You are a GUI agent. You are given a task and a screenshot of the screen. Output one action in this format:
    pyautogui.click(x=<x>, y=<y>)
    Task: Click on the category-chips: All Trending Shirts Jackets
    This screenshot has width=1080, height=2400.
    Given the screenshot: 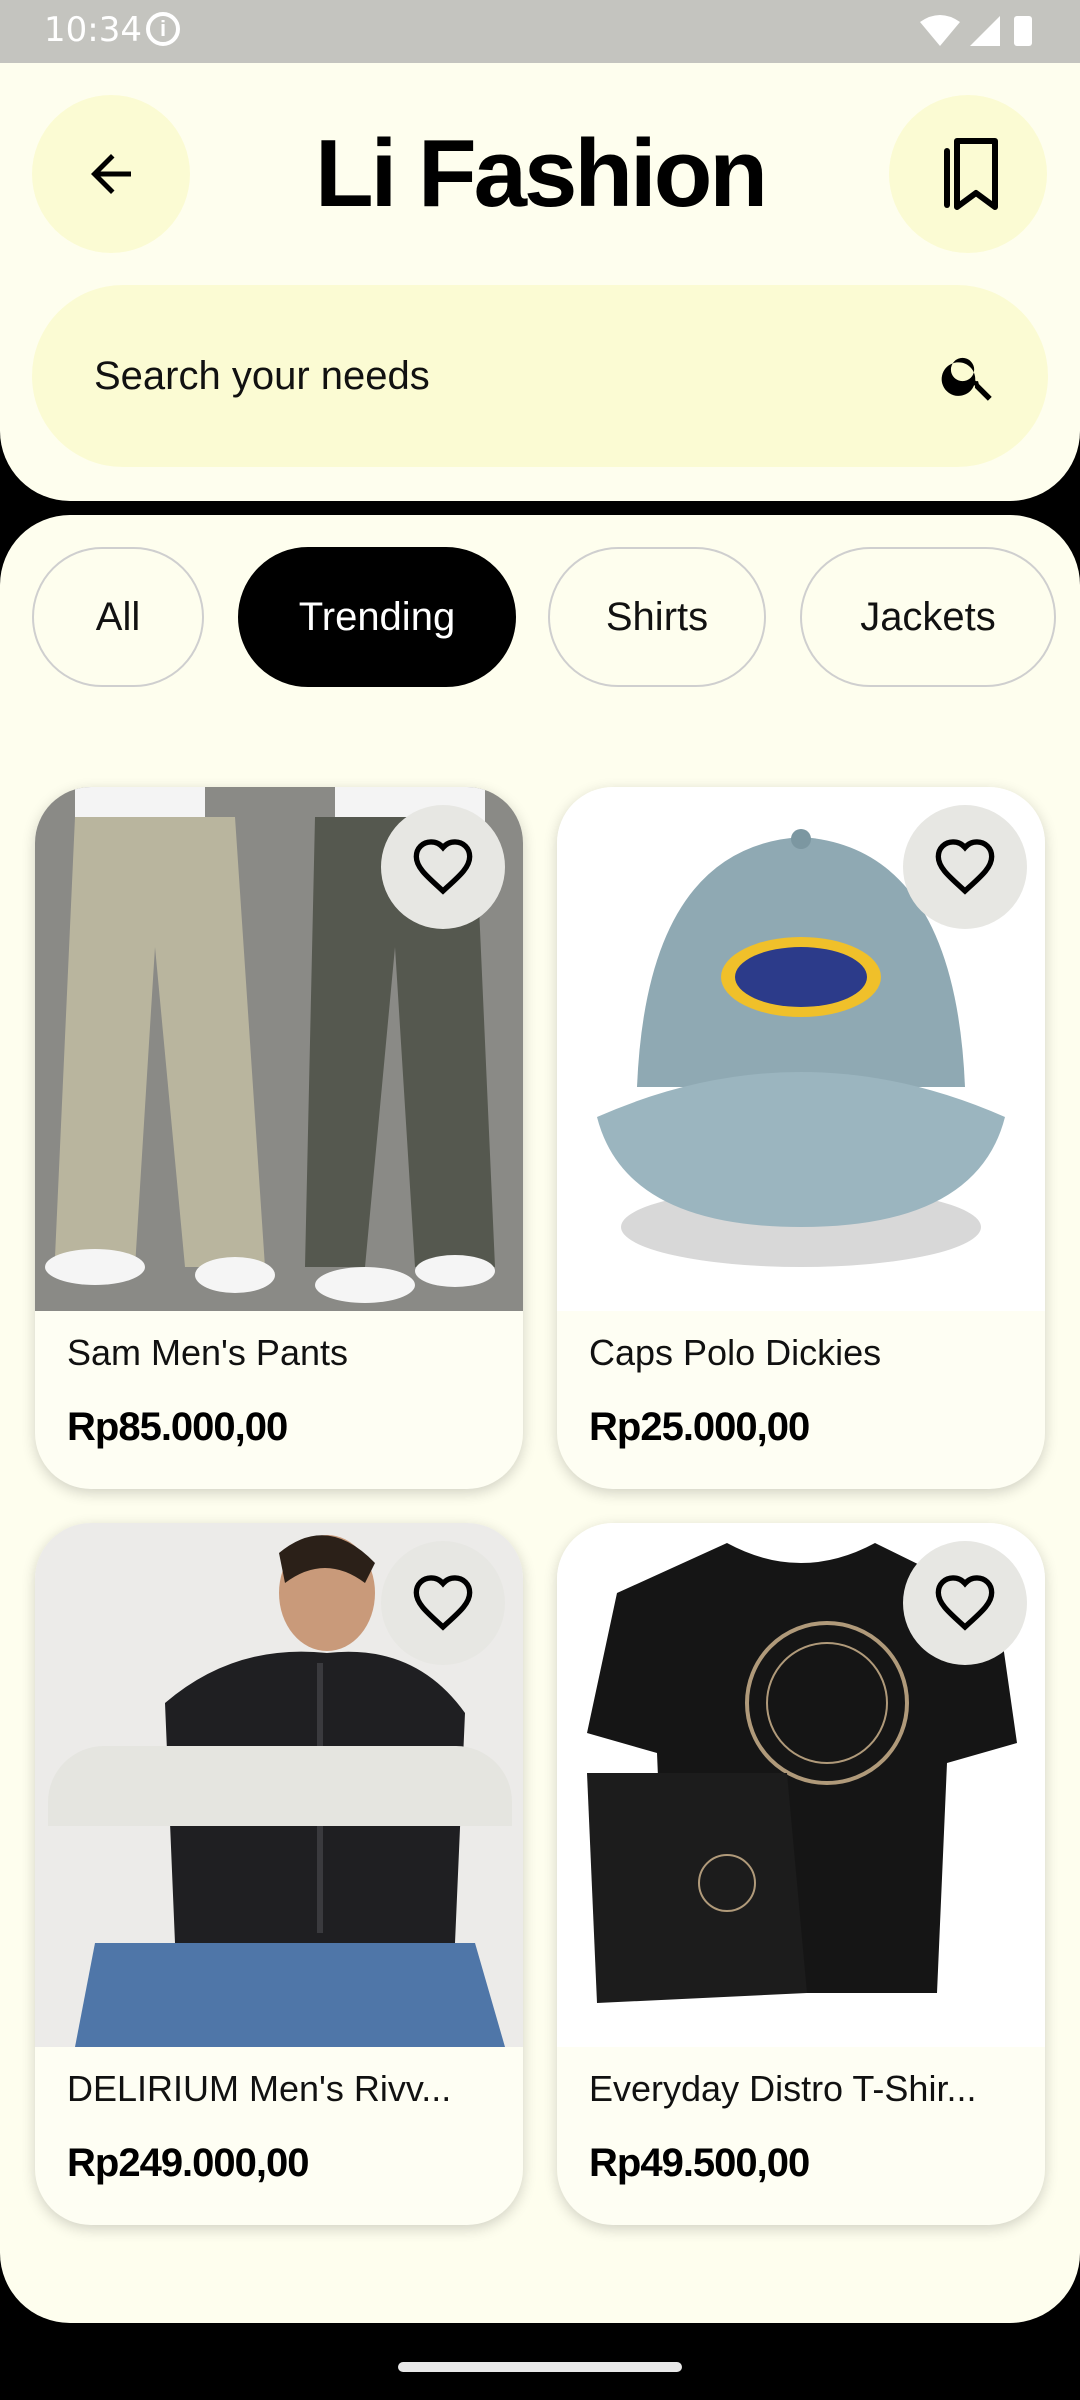 What is the action you would take?
    pyautogui.click(x=556, y=619)
    